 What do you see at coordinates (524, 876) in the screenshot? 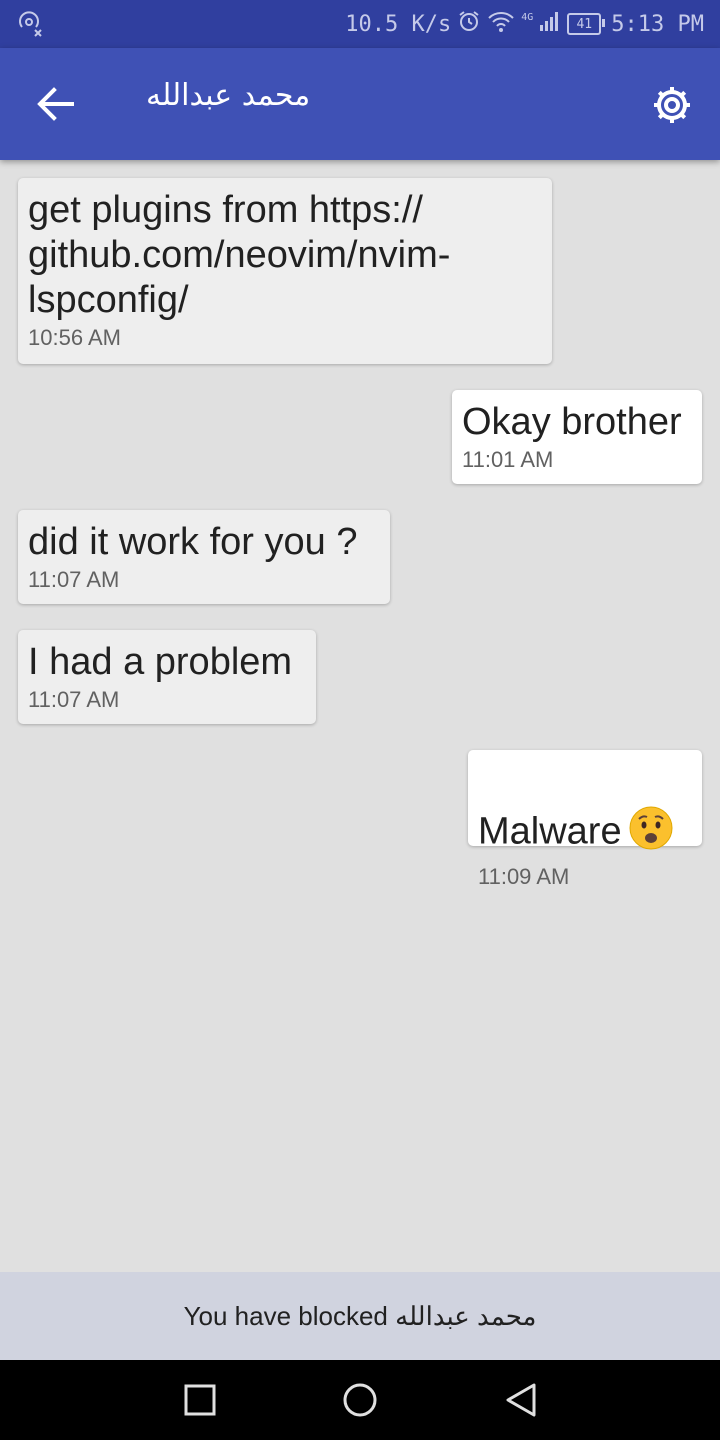
I see `message-time: 11:09 AM` at bounding box center [524, 876].